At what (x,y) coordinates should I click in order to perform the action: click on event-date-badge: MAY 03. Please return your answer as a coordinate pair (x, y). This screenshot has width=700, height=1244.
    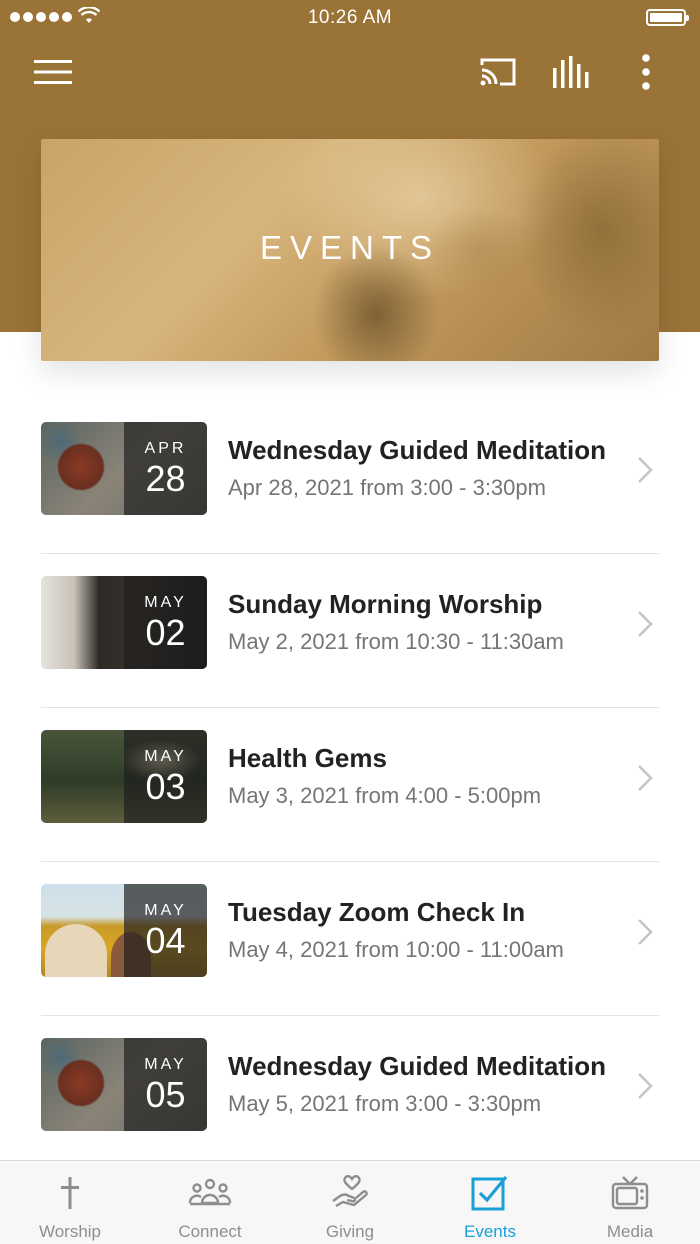
    Looking at the image, I should click on (165, 776).